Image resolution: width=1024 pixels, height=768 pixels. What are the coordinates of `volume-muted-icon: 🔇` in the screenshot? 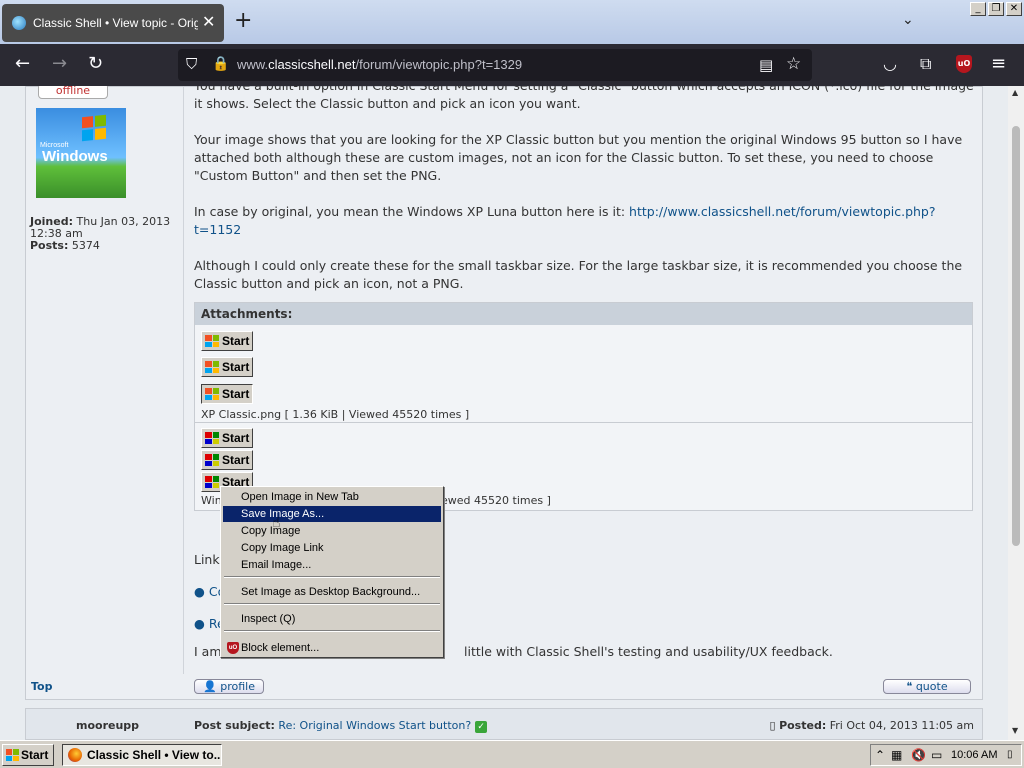 It's located at (918, 755).